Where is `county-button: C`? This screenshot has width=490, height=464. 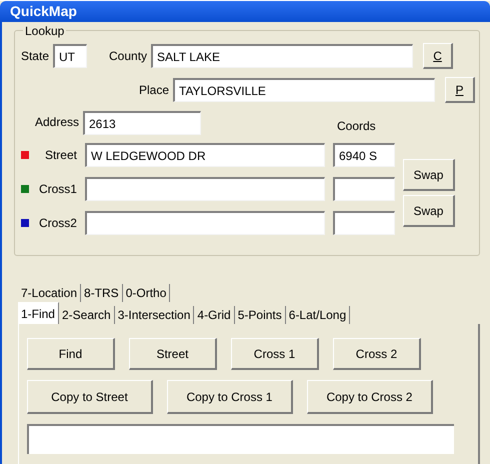
county-button: C is located at coordinates (438, 56).